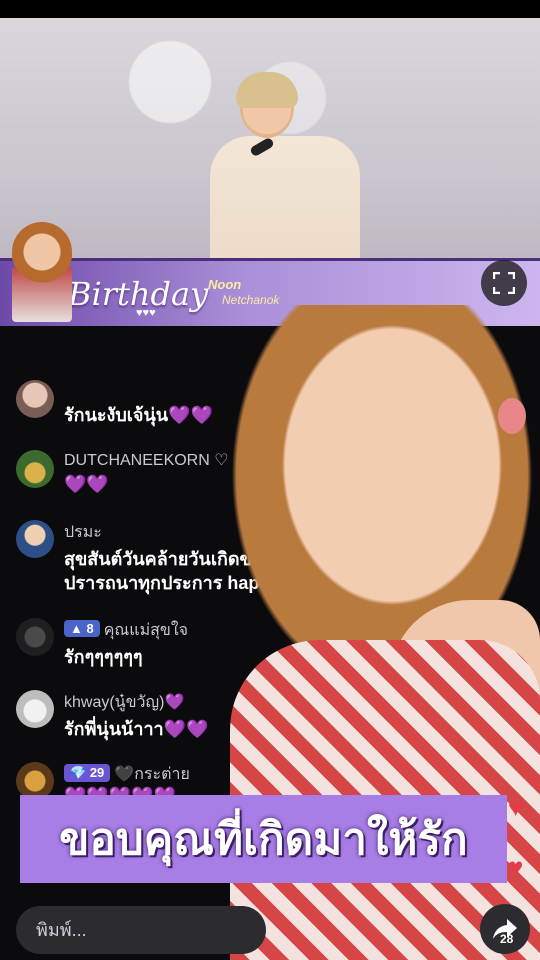 This screenshot has height=960, width=540. I want to click on hair-flower, so click(512, 416).